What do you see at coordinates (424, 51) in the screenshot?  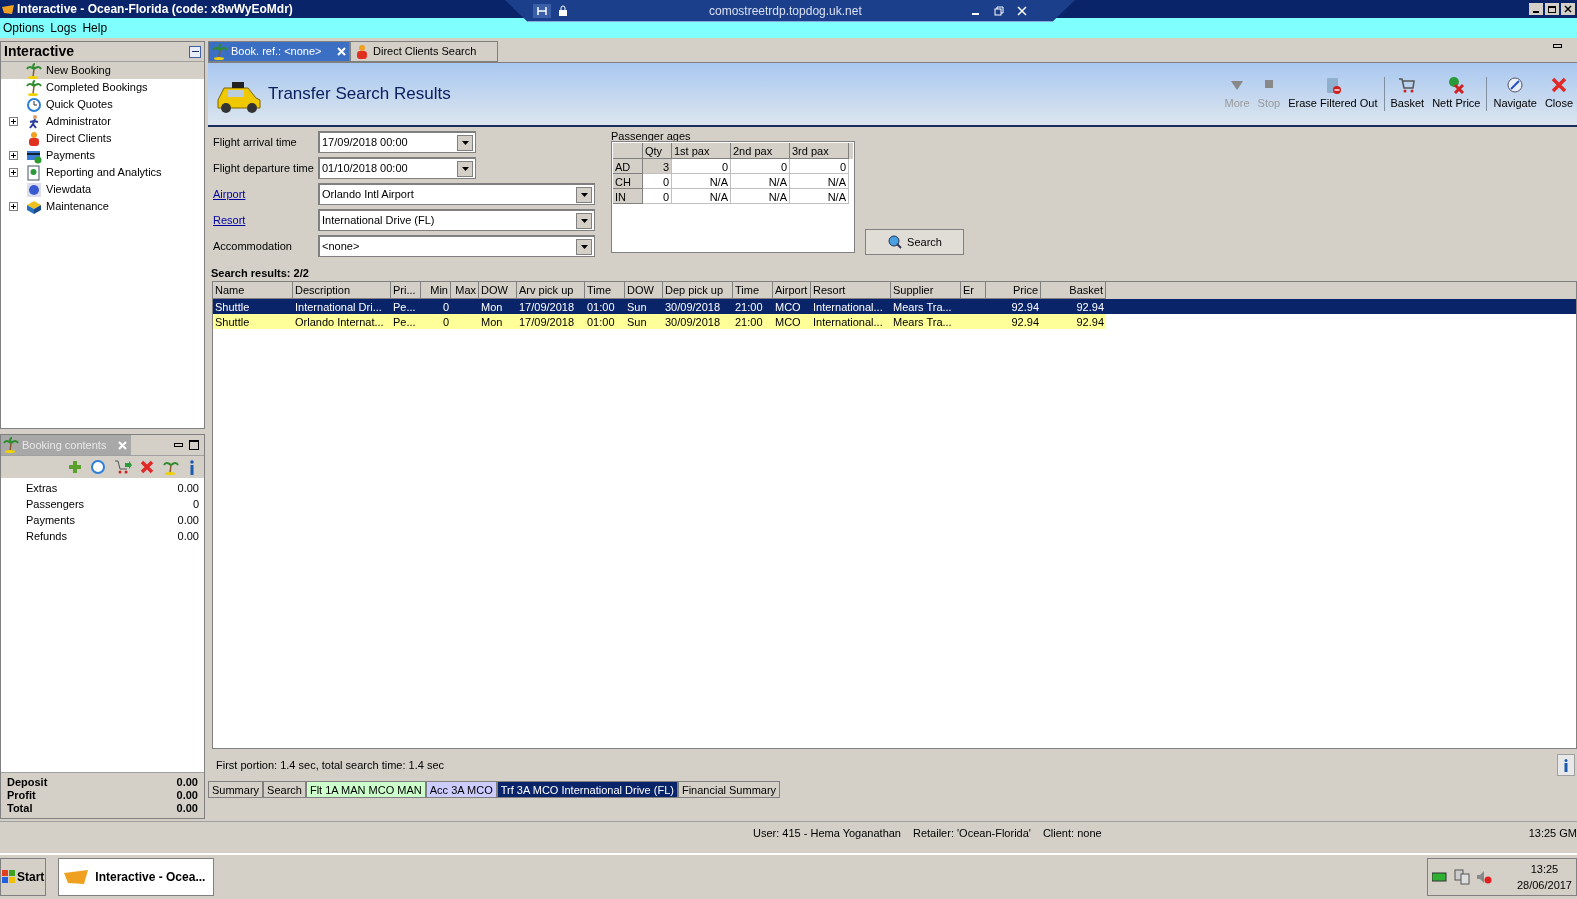 I see `tab: Direct Clients Search` at bounding box center [424, 51].